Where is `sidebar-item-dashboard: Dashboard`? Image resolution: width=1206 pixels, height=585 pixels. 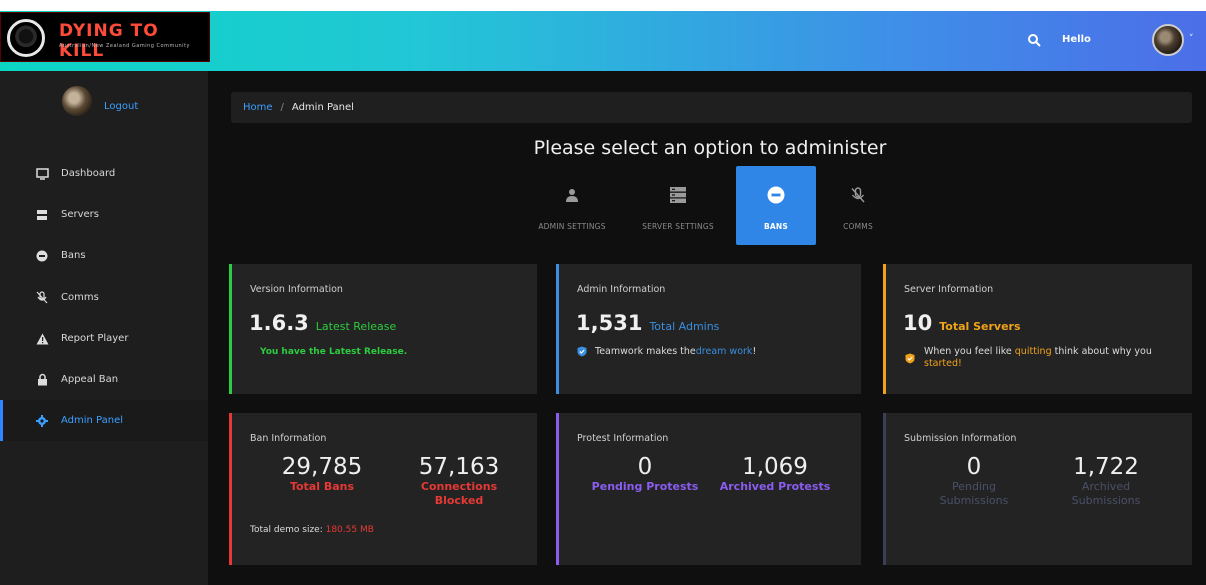 sidebar-item-dashboard: Dashboard is located at coordinates (104, 173).